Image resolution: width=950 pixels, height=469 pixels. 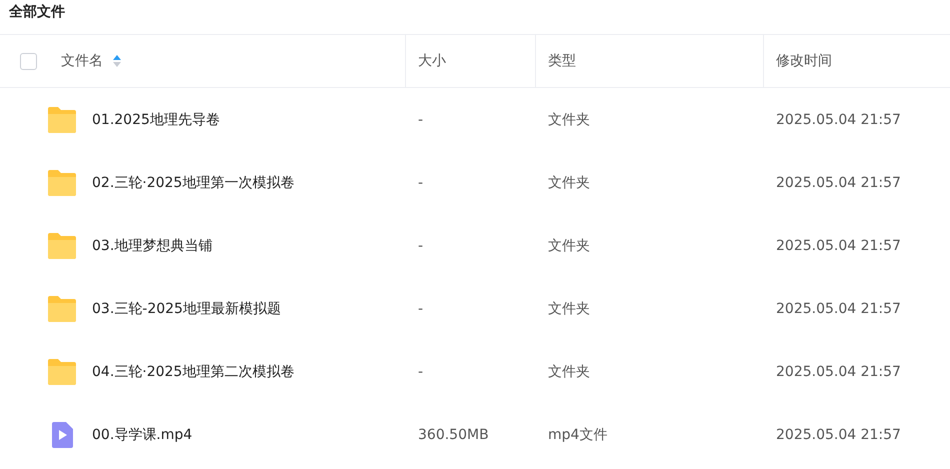 What do you see at coordinates (117, 61) in the screenshot?
I see `sort-icon` at bounding box center [117, 61].